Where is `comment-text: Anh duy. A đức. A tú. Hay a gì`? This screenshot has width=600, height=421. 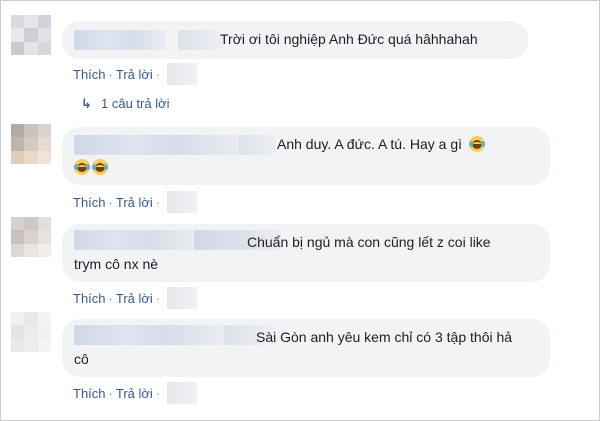
comment-text: Anh duy. A đức. A tú. Hay a gì is located at coordinates (382, 144).